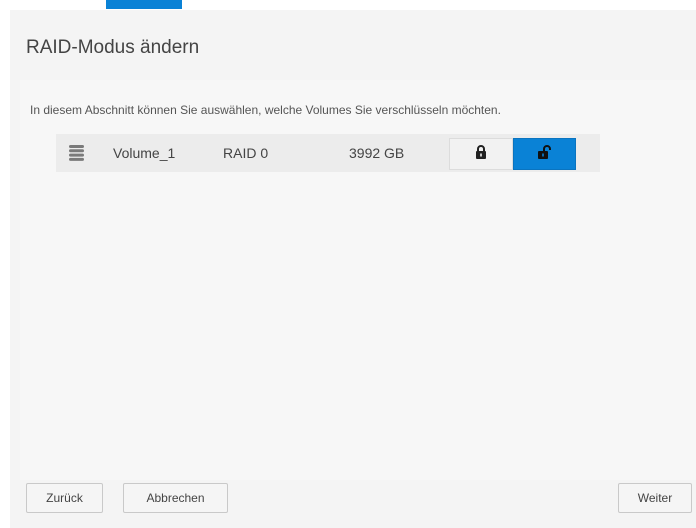 Image resolution: width=696 pixels, height=528 pixels. Describe the element at coordinates (328, 153) in the screenshot. I see `volume-row: Volume_1 RAID 0 3992 GB` at that location.